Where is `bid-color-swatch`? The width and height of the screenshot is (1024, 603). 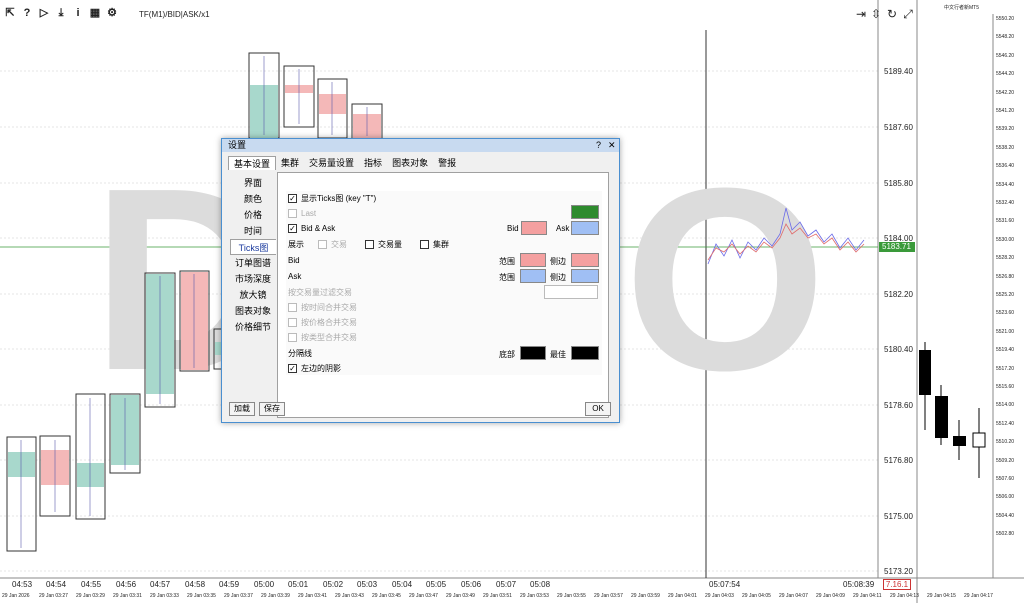 bid-color-swatch is located at coordinates (534, 228).